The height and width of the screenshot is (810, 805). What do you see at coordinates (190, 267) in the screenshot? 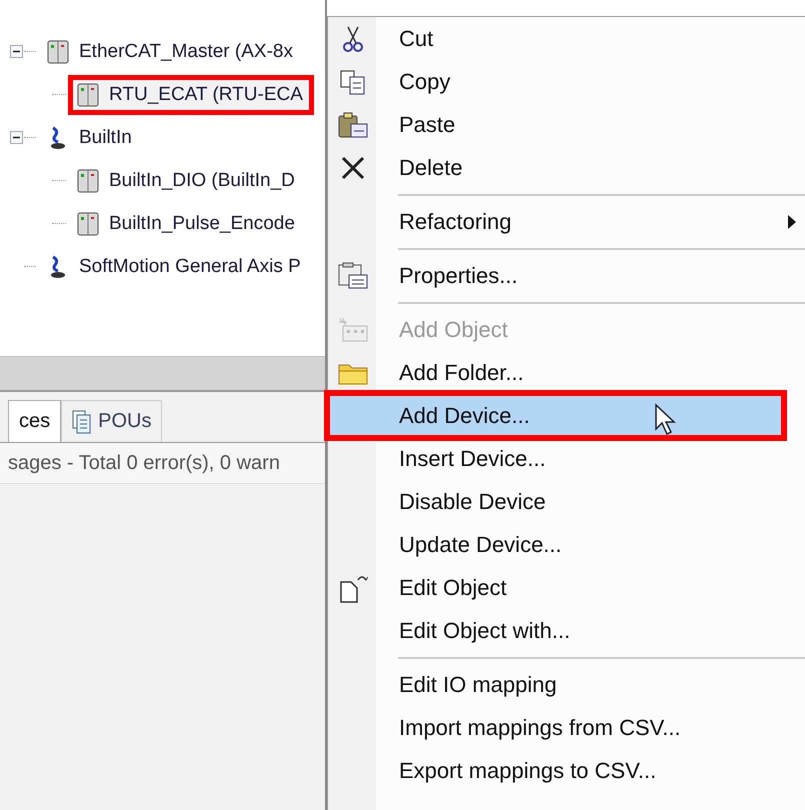
I see `tree-item: SoftMotion General Axis P` at bounding box center [190, 267].